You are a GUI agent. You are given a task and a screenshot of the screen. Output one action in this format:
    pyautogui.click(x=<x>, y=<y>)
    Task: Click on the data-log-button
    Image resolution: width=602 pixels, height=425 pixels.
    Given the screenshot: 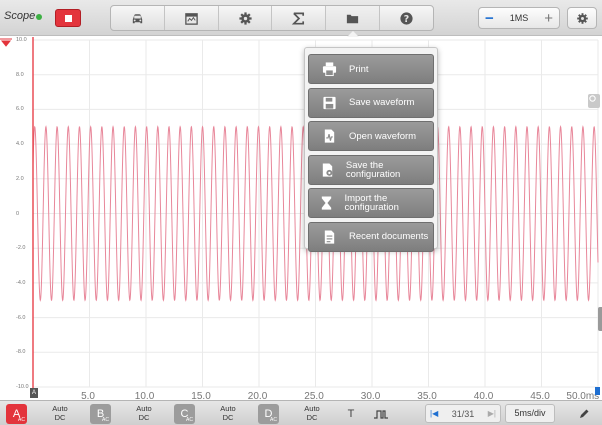 What is the action you would take?
    pyautogui.click(x=192, y=18)
    